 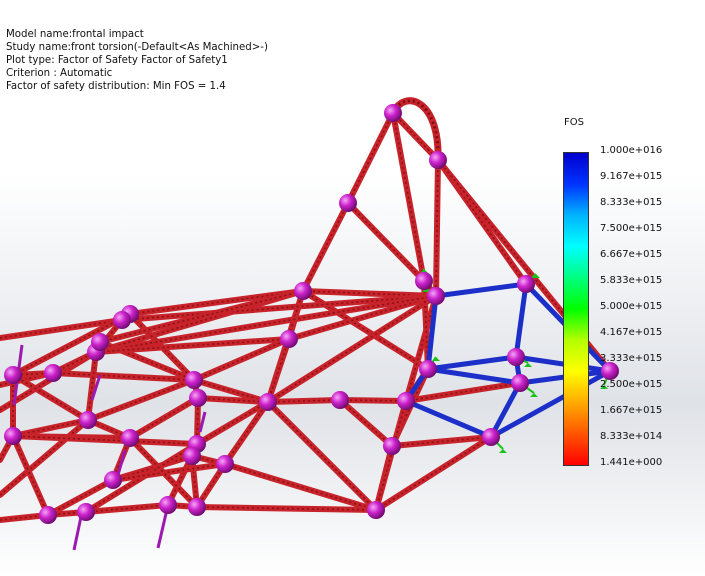 What do you see at coordinates (631, 462) in the screenshot?
I see `legend-label: 1.441e+000` at bounding box center [631, 462].